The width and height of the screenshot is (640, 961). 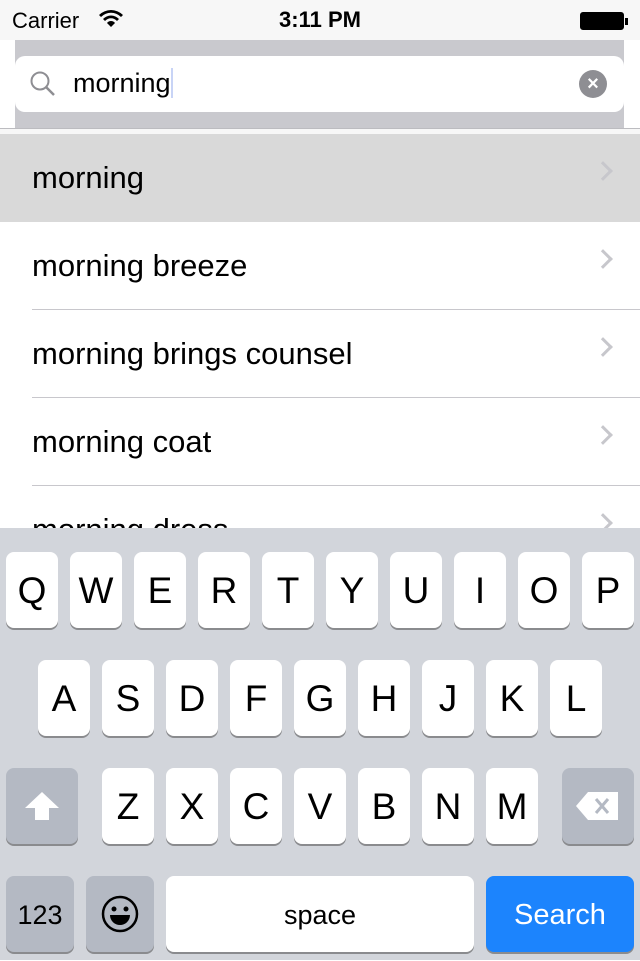 I want to click on key-c: C, so click(x=256, y=806).